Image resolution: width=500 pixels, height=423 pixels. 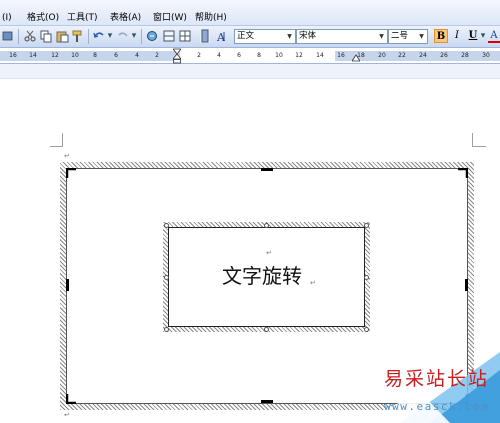 I want to click on watermark-site-name: 易采站长站, so click(x=437, y=379).